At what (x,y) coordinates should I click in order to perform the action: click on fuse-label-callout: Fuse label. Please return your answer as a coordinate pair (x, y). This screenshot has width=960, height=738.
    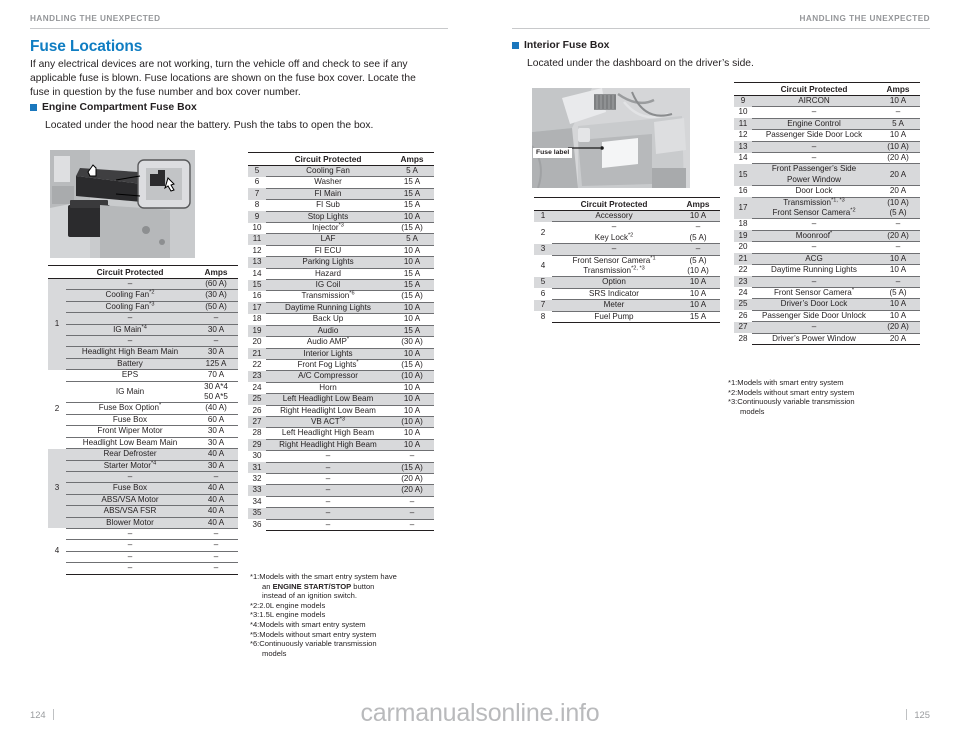
    Looking at the image, I should click on (553, 153).